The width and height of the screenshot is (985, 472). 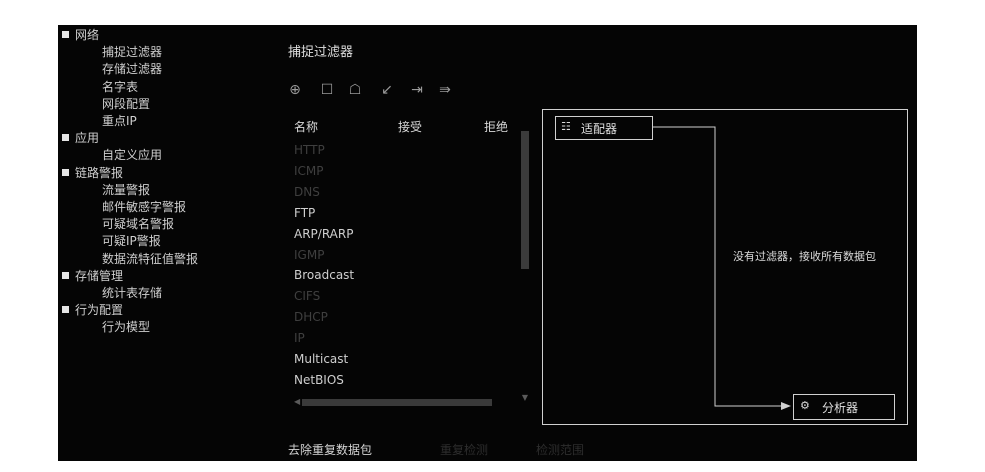 I want to click on tree-item: 统计表存储, so click(x=132, y=293).